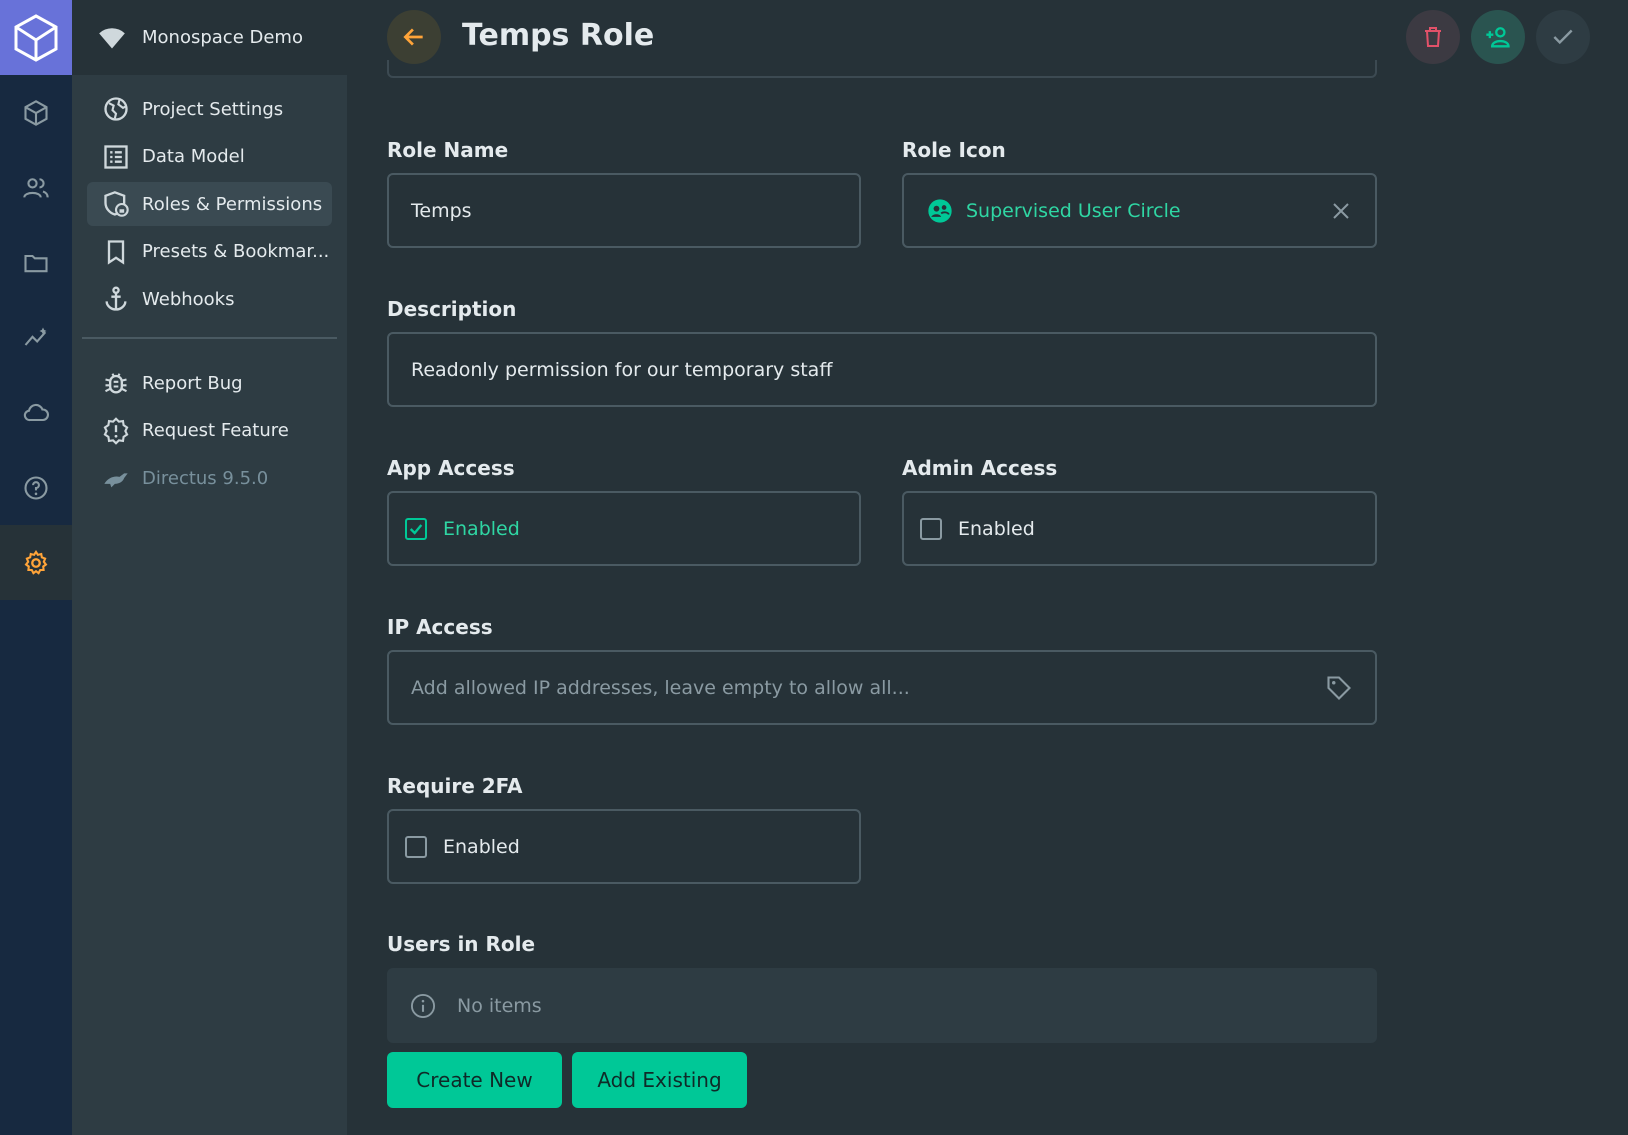 This screenshot has height=1135, width=1628. I want to click on person-add-icon, so click(1498, 37).